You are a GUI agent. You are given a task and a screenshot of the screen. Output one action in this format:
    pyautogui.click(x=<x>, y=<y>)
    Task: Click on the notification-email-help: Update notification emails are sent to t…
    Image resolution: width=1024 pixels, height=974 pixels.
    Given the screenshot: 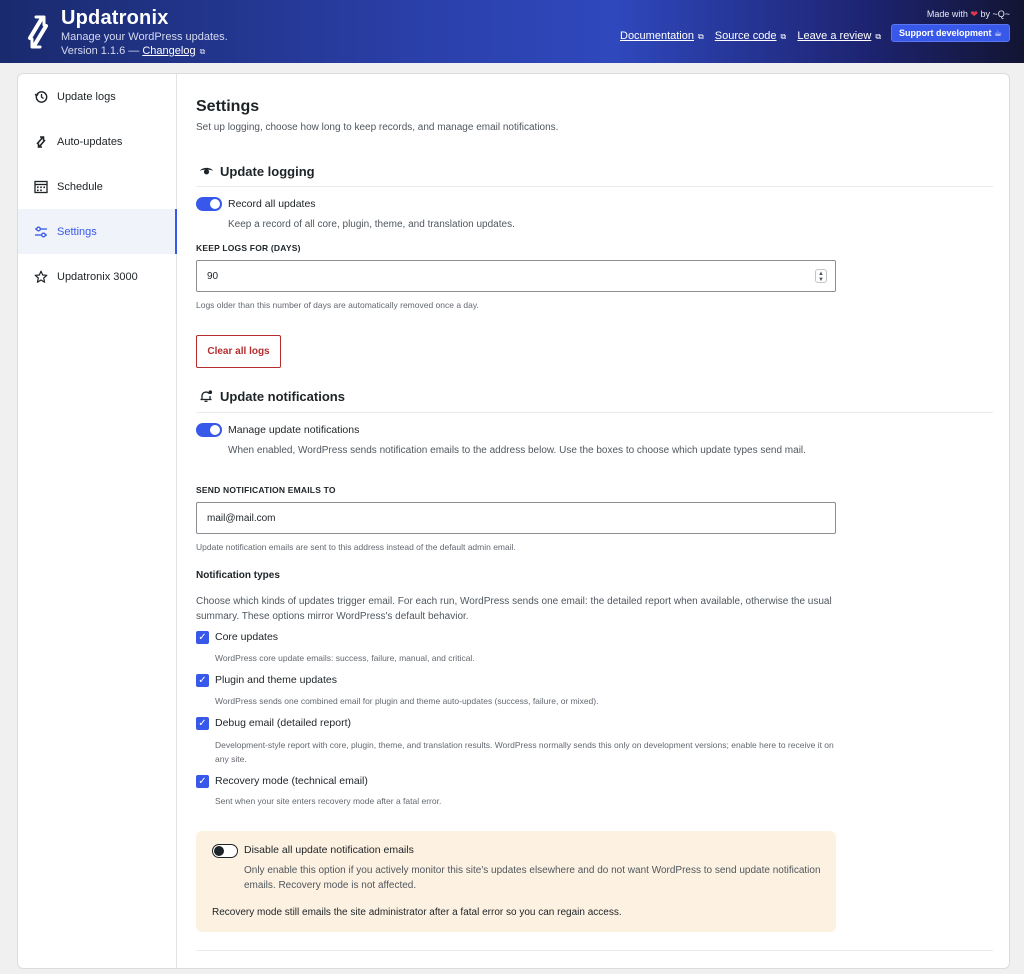 What is the action you would take?
    pyautogui.click(x=356, y=547)
    